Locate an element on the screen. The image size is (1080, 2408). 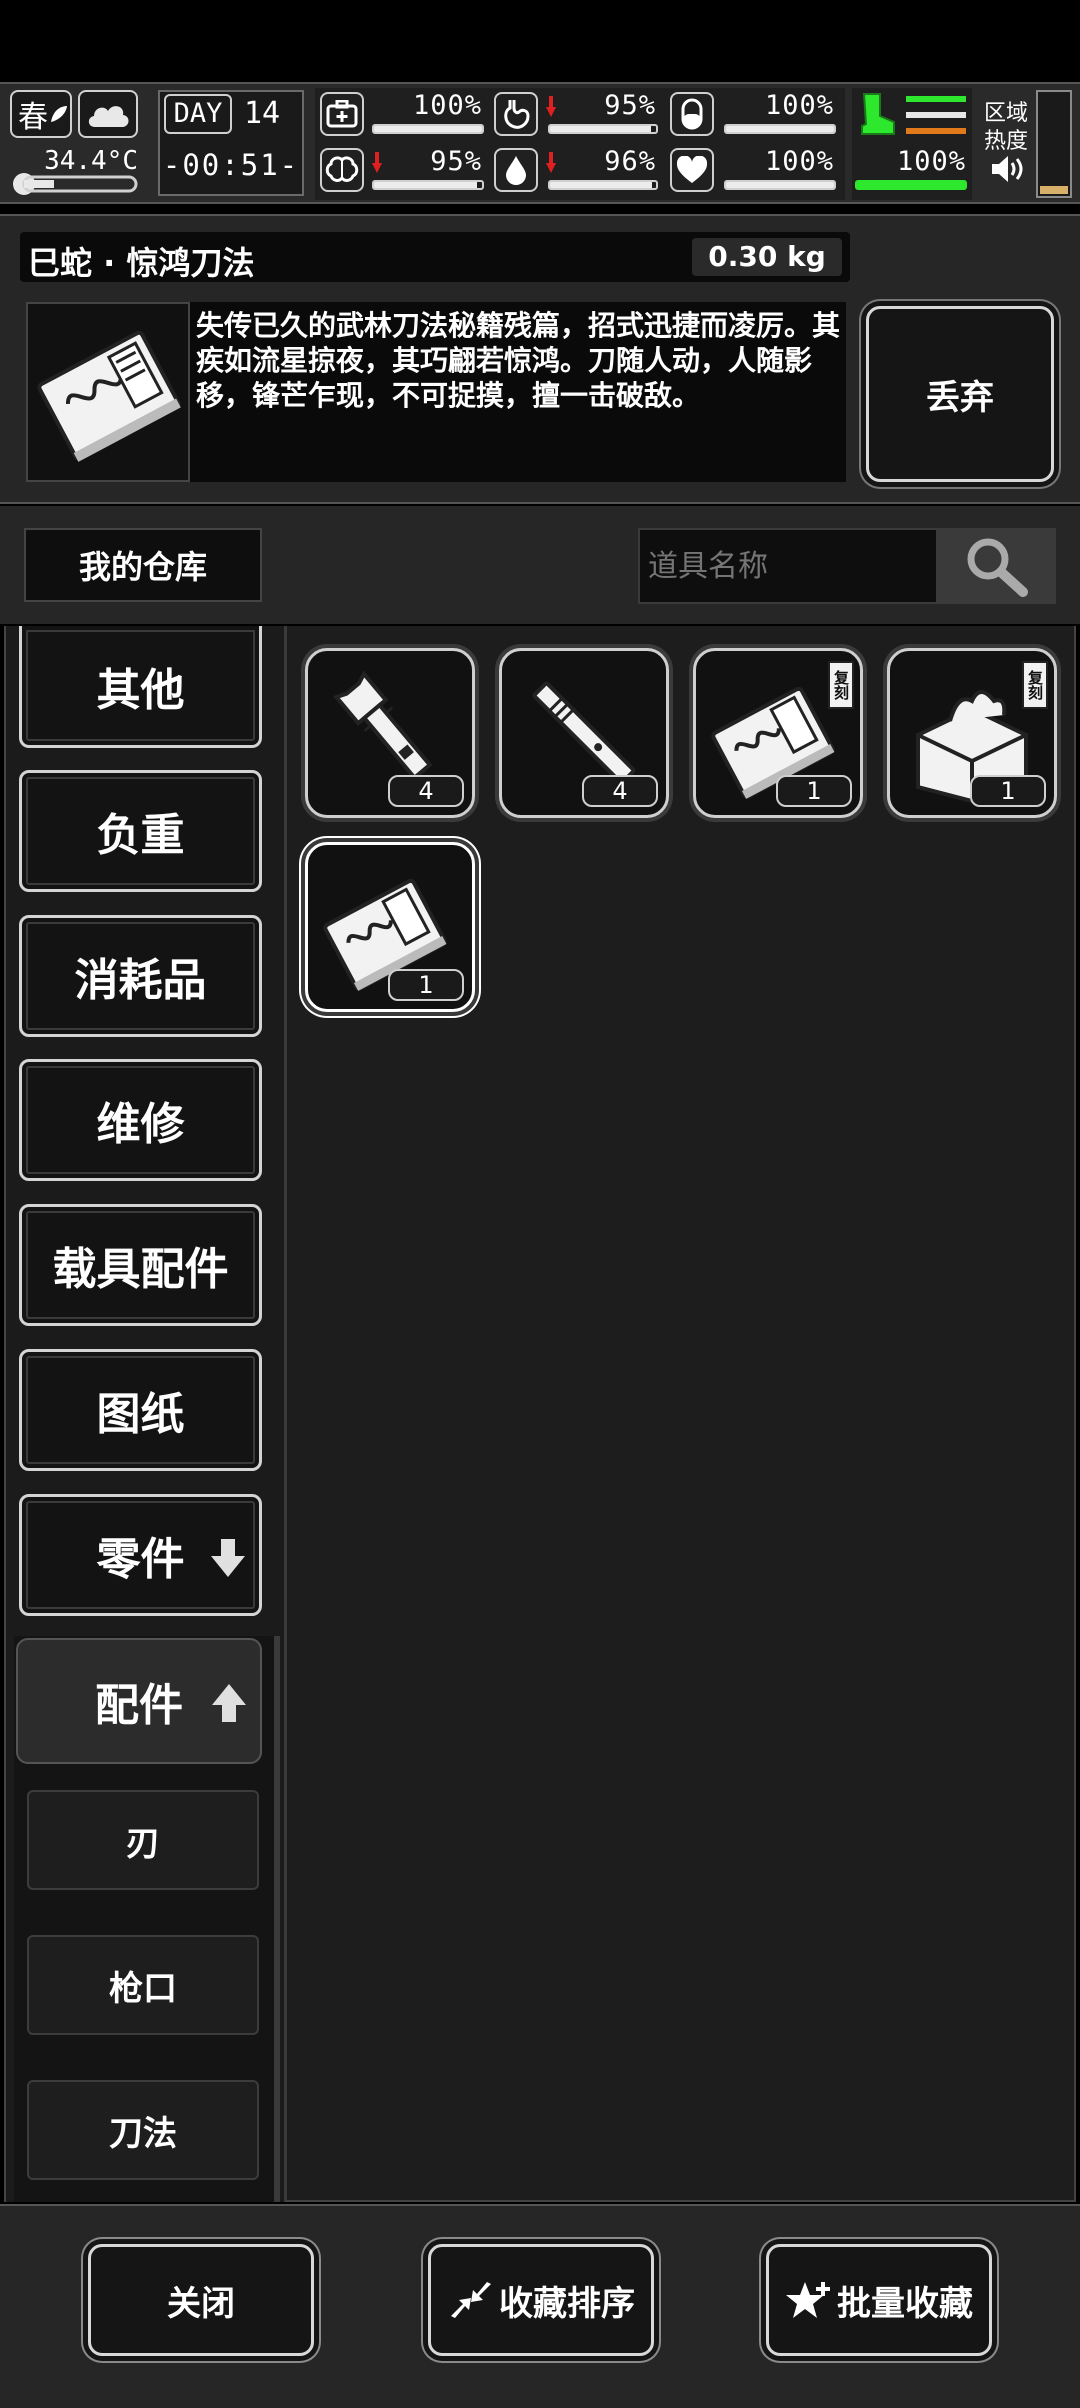
thermometer-icon is located at coordinates (75, 184).